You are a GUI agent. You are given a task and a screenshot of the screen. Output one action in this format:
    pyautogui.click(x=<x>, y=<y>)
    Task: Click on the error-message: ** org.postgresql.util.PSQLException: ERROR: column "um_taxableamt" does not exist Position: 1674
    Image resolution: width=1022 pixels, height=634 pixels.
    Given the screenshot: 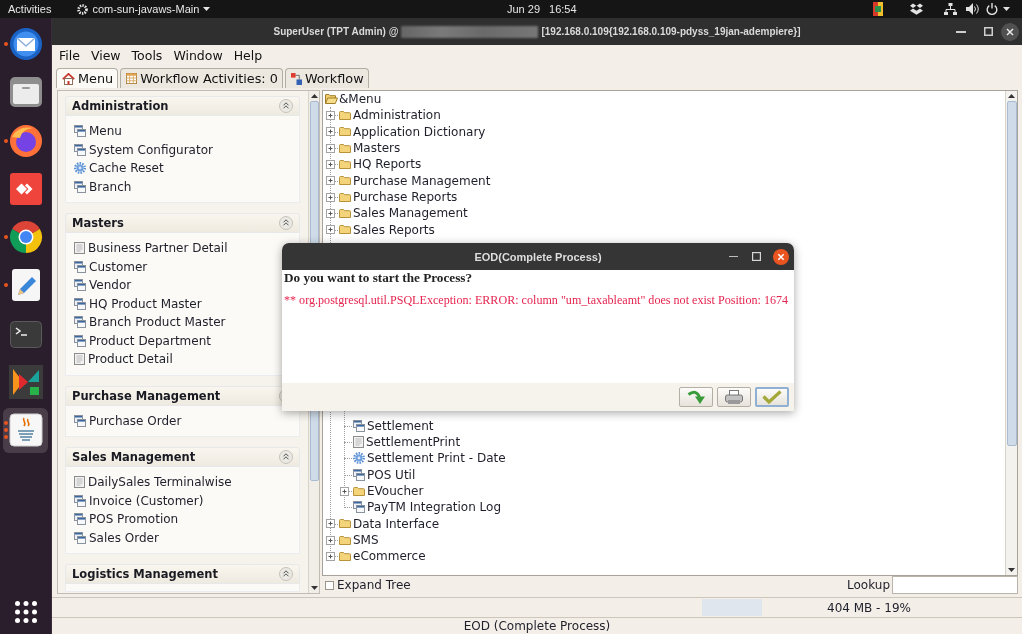 What is the action you would take?
    pyautogui.click(x=536, y=300)
    